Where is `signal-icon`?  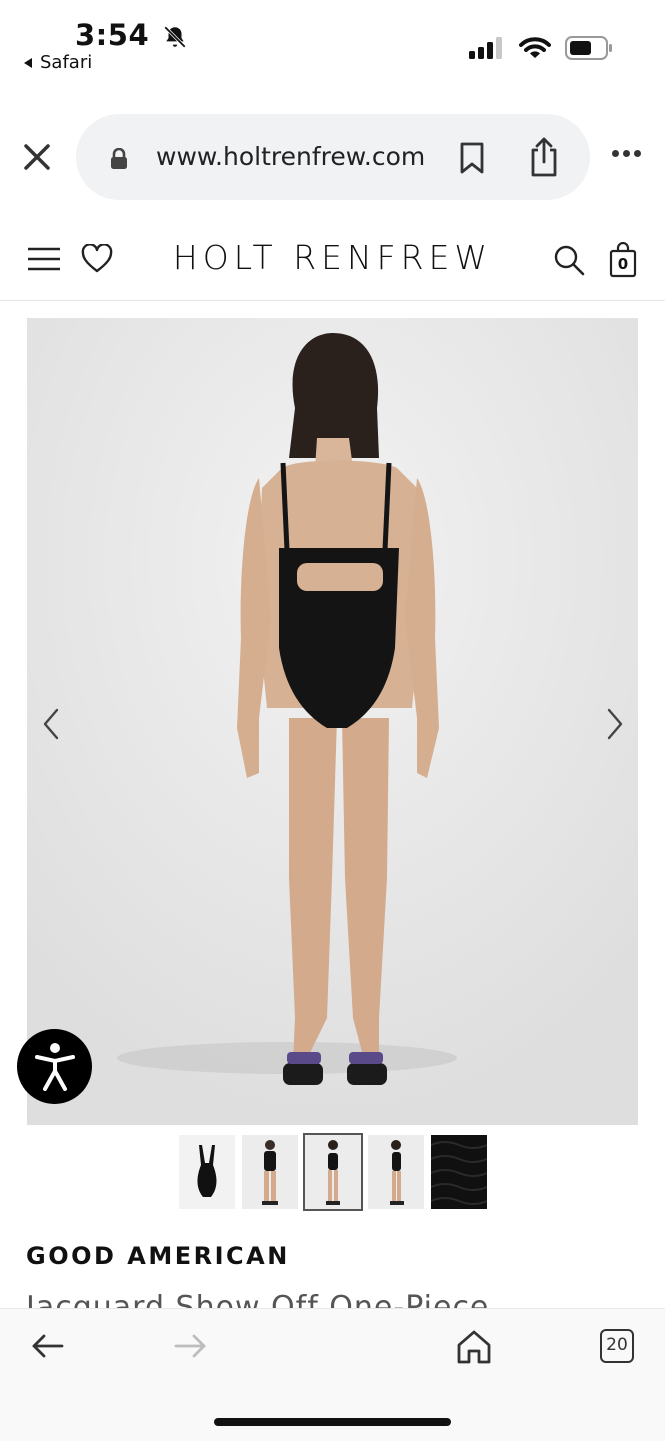
signal-icon is located at coordinates (485, 48).